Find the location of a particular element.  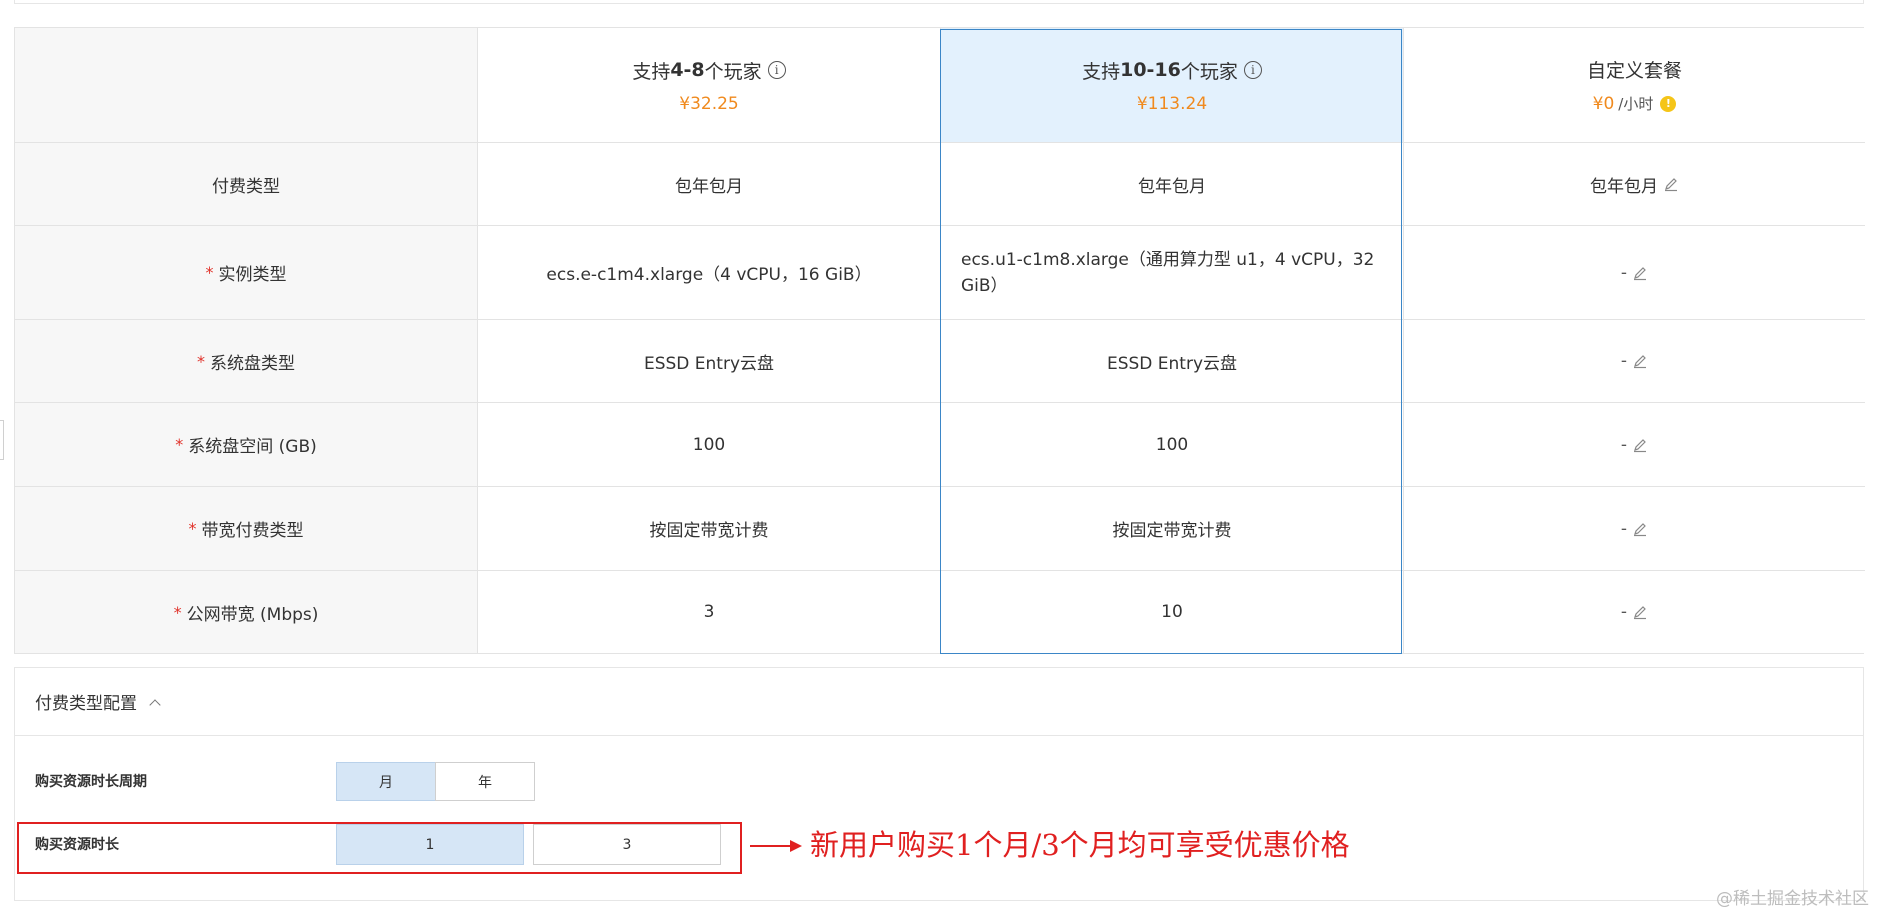

cell-bandwidth-billing-plan1: 按固定带宽计费 is located at coordinates (709, 529).